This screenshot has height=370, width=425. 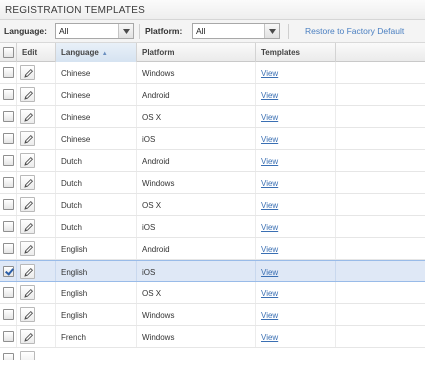 What do you see at coordinates (296, 52) in the screenshot?
I see `column-header-templates: Templates` at bounding box center [296, 52].